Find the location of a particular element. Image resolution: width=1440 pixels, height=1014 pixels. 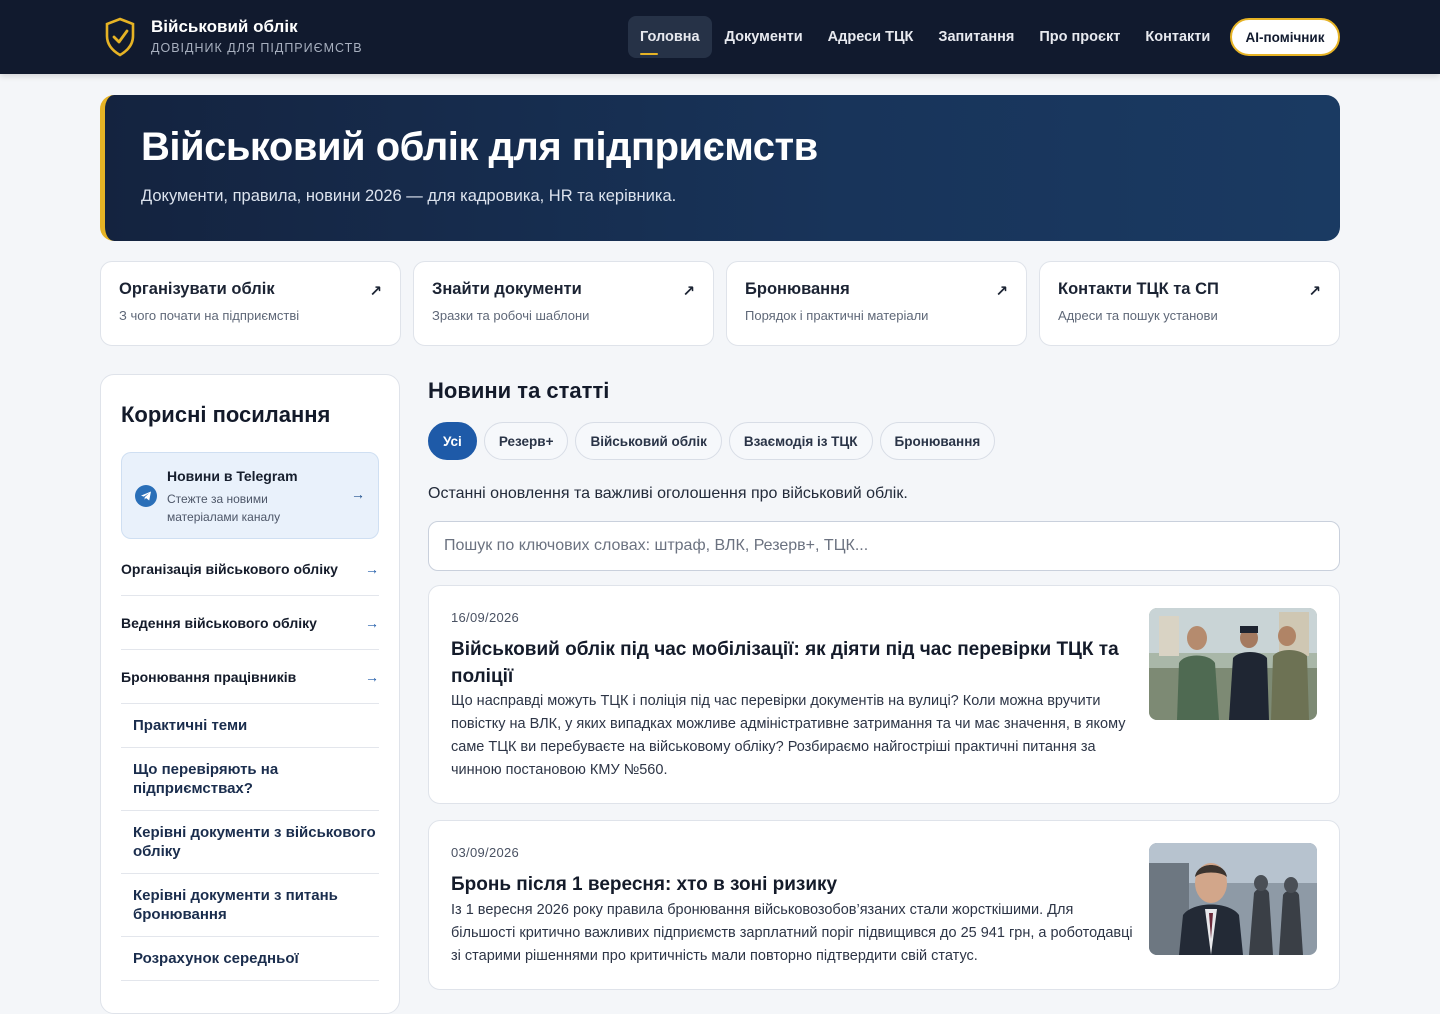

sidebar-link-maintenance: Ведення військового обліку → is located at coordinates (250, 623).